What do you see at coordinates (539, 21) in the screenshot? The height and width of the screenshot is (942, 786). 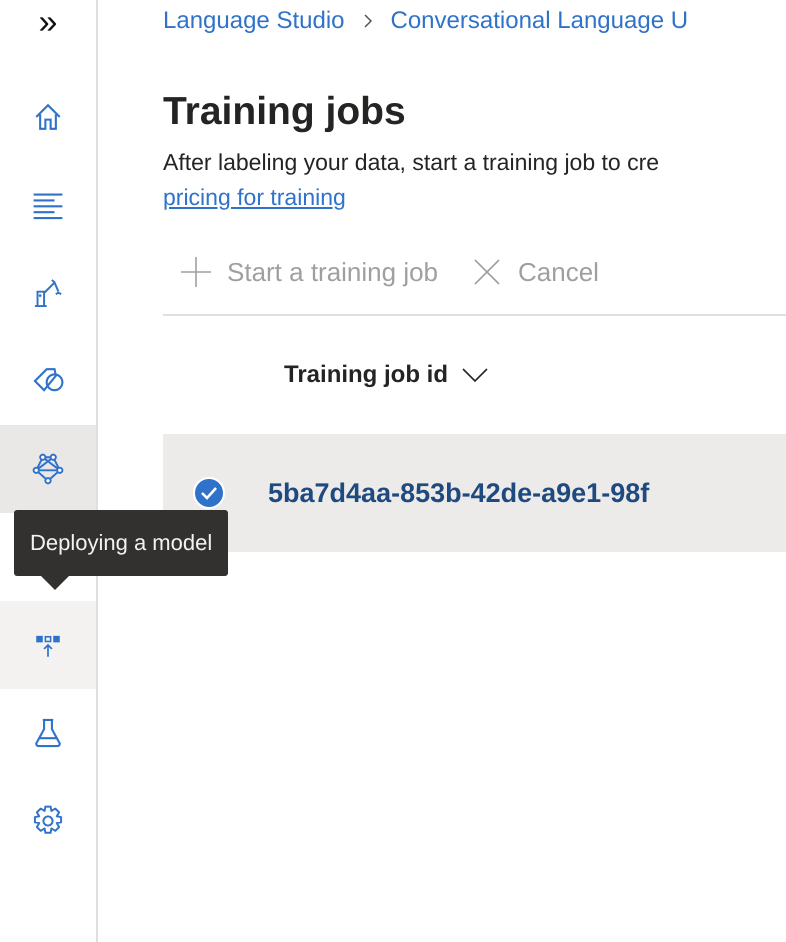 I see `breadcrumb-link: Conversational Language U` at bounding box center [539, 21].